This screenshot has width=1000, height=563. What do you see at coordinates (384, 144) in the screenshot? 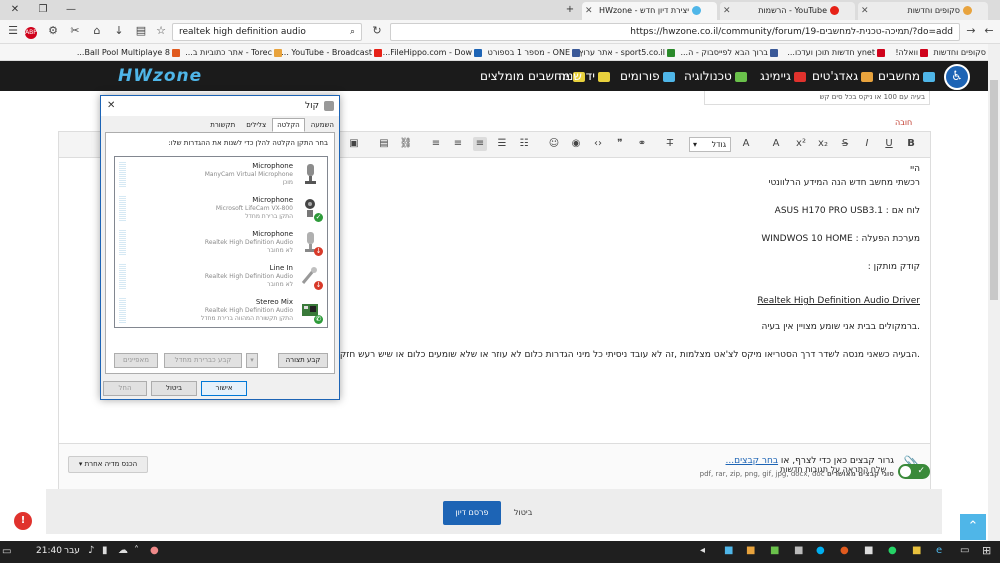
I see `paste-icon: ▤` at bounding box center [384, 144].